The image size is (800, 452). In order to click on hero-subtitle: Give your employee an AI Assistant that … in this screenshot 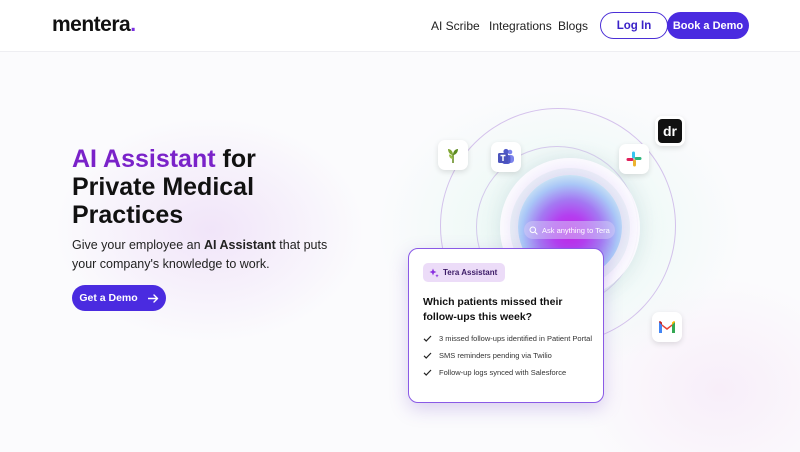, I will do `click(200, 254)`.